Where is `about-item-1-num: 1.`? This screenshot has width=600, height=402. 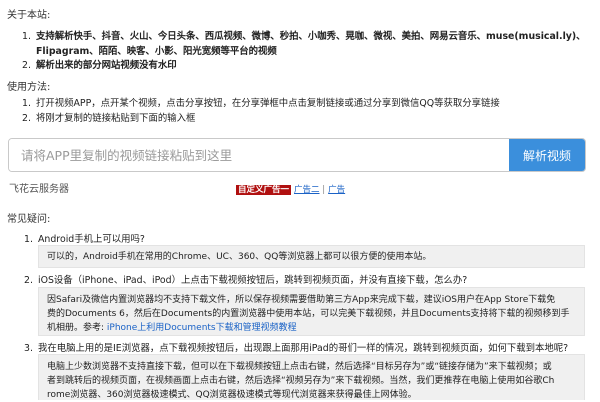 about-item-1-num: 1. is located at coordinates (26, 36).